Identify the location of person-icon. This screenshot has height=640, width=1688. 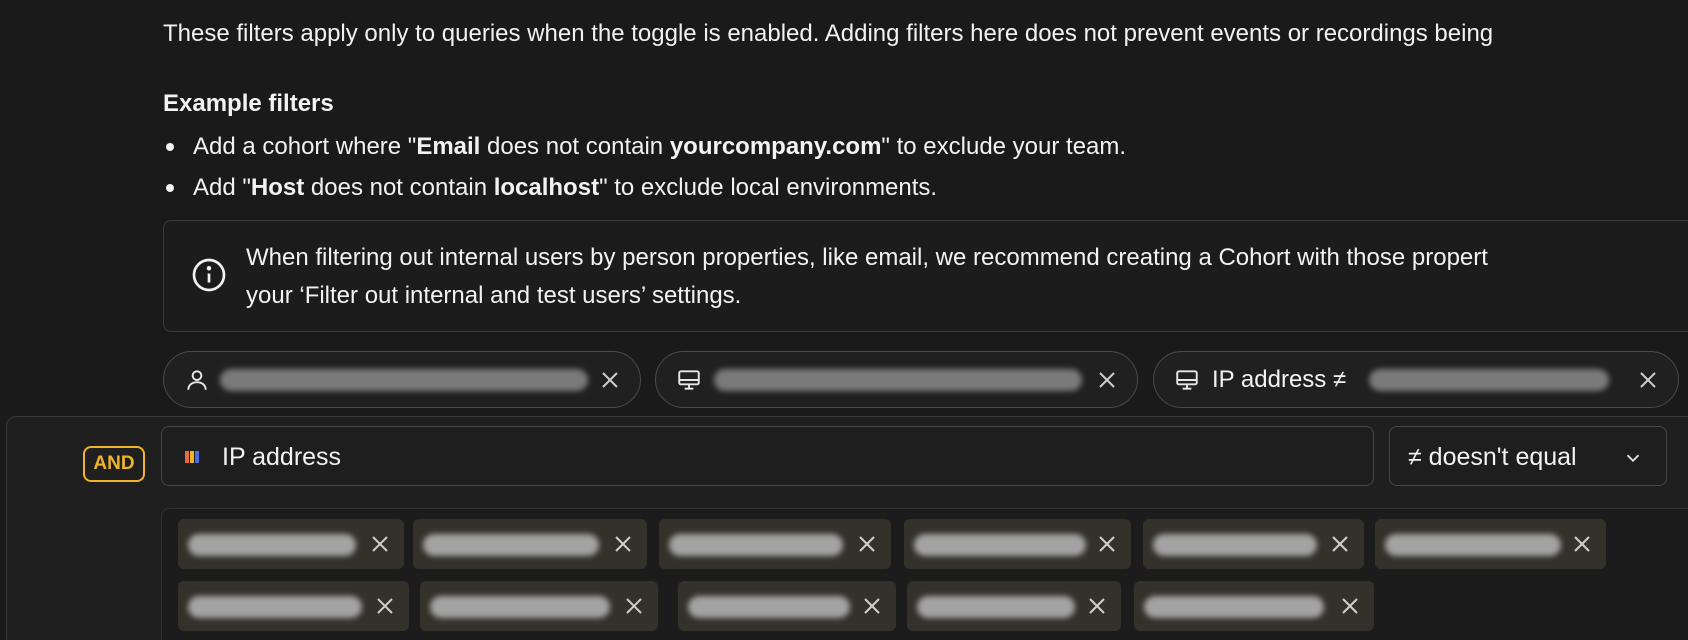
(197, 380).